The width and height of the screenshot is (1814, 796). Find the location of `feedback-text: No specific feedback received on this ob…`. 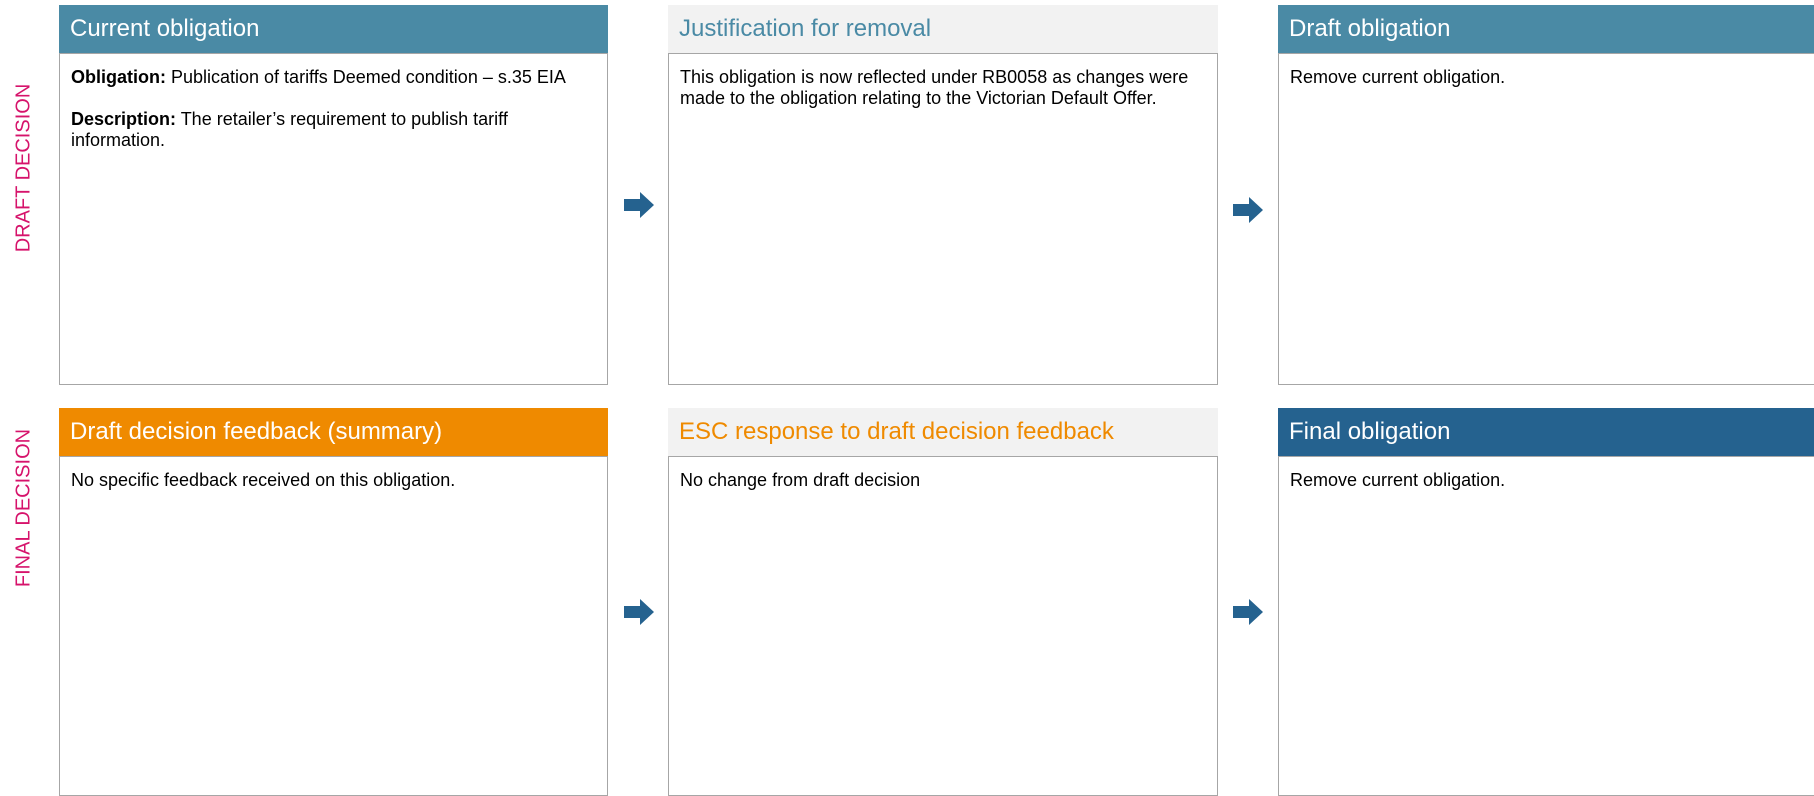

feedback-text: No specific feedback received on this ob… is located at coordinates (263, 480).